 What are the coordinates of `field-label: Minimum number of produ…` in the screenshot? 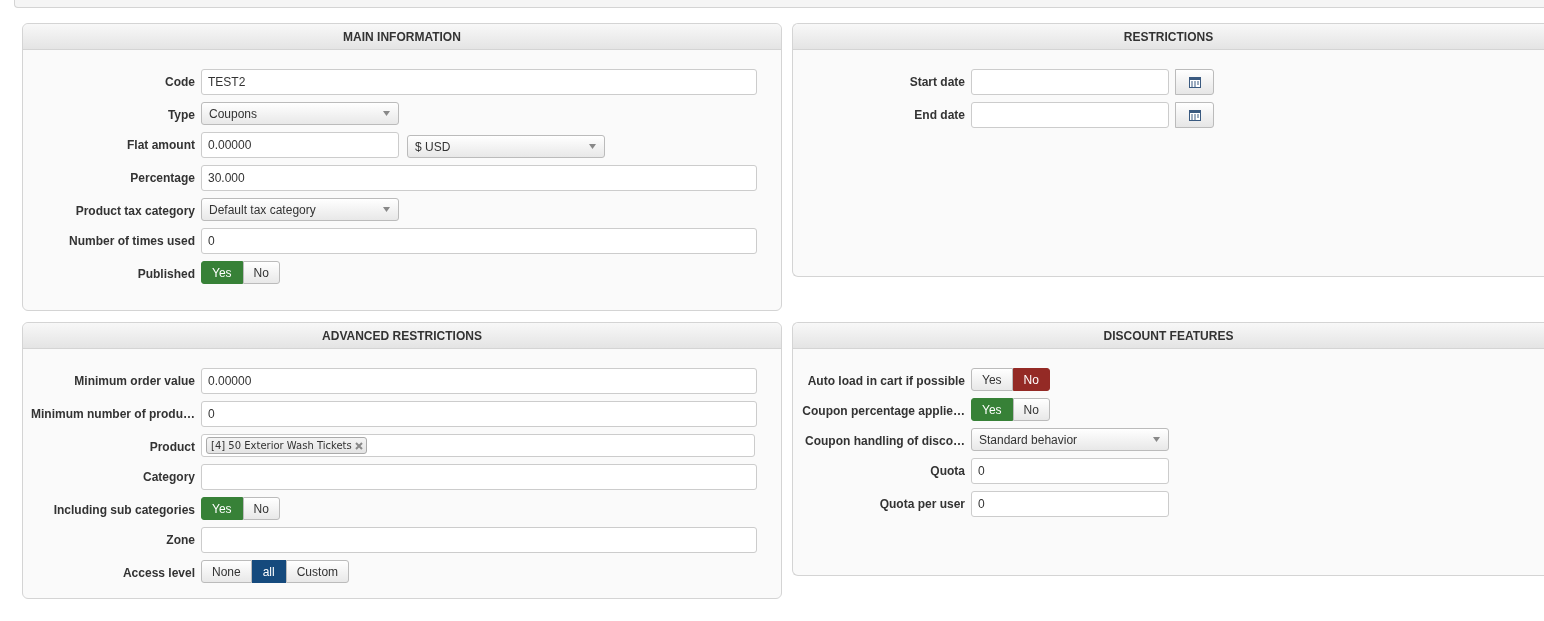 It's located at (112, 414).